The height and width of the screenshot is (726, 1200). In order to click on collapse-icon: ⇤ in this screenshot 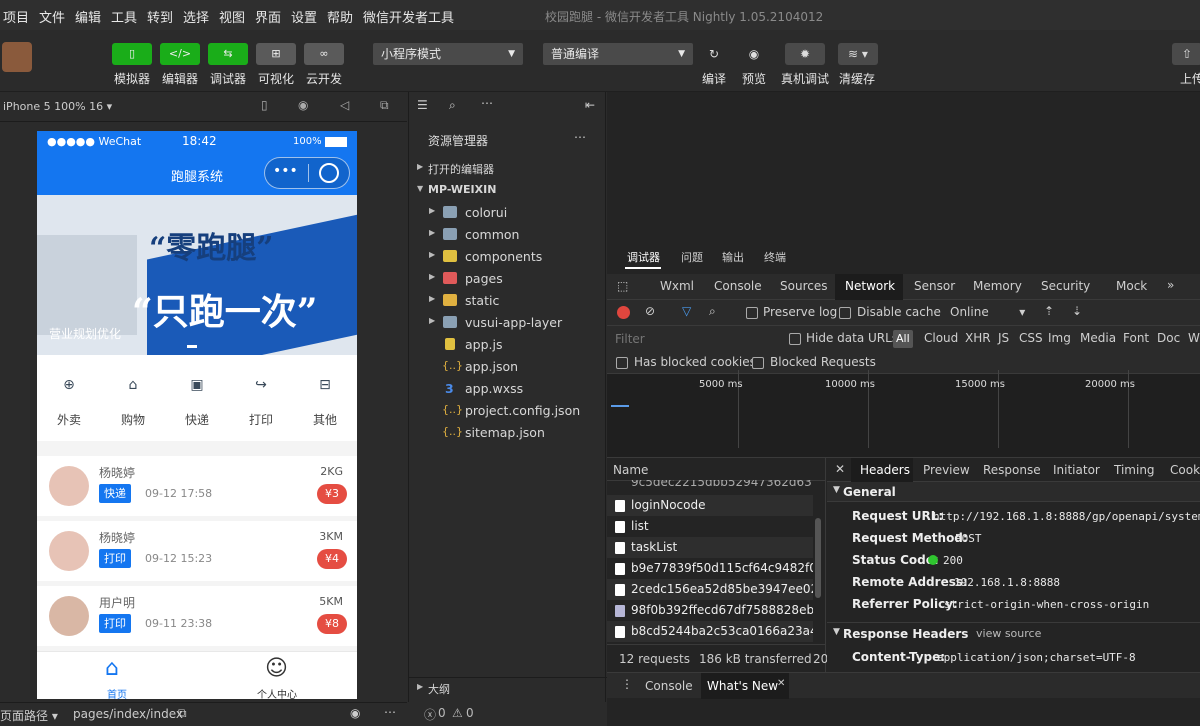, I will do `click(590, 105)`.